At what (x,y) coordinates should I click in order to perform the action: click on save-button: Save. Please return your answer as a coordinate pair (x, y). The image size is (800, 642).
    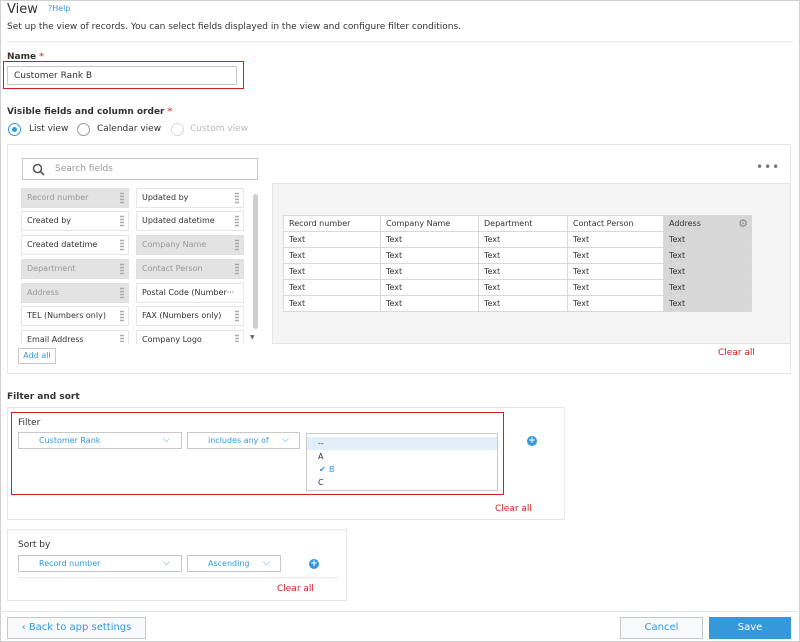
    Looking at the image, I should click on (750, 628).